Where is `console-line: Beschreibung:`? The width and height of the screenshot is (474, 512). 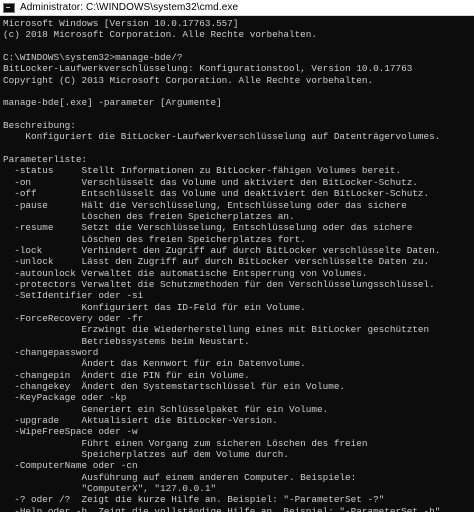 console-line: Beschreibung: is located at coordinates (39, 126).